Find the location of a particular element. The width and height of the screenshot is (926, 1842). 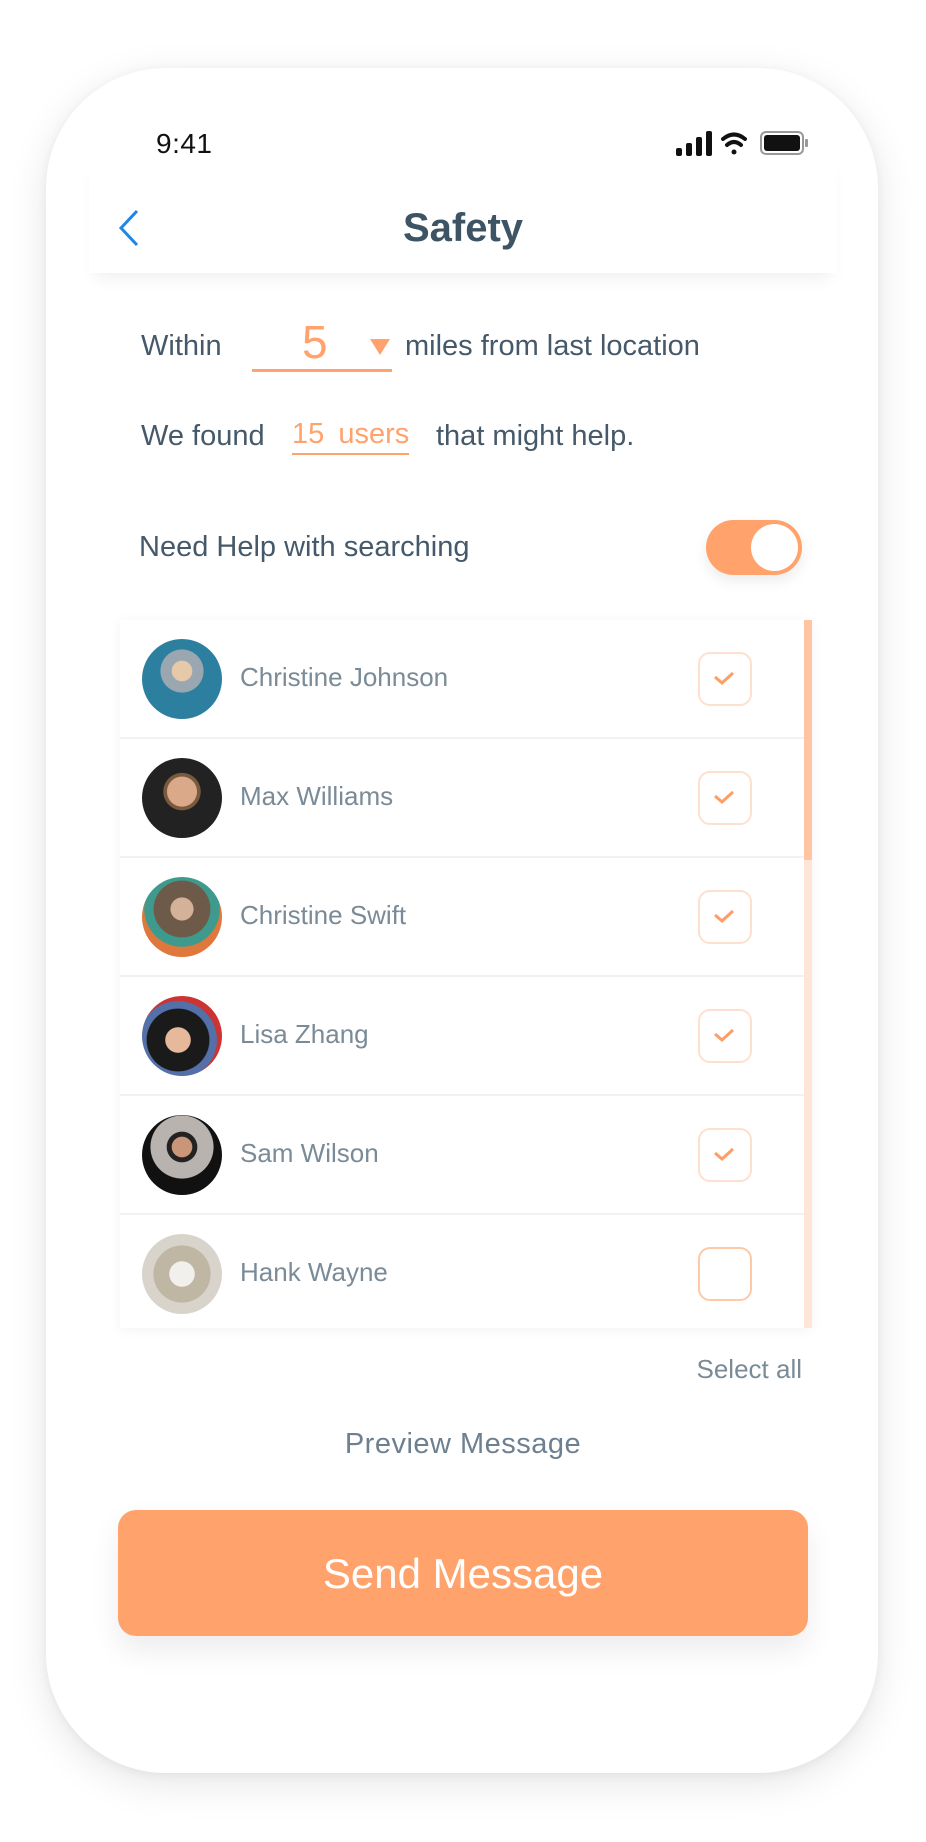

dropdown-arrow-icon is located at coordinates (380, 347).